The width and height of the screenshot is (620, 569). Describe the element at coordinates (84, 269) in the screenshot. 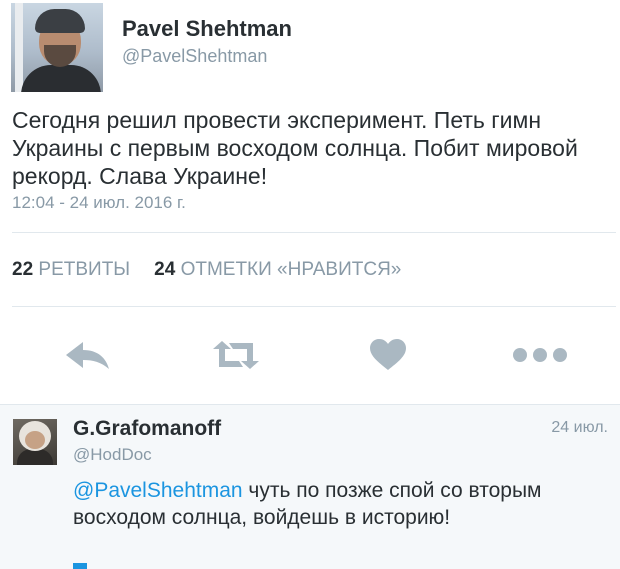

I see `retweets-label: РЕТВИТЫ` at that location.